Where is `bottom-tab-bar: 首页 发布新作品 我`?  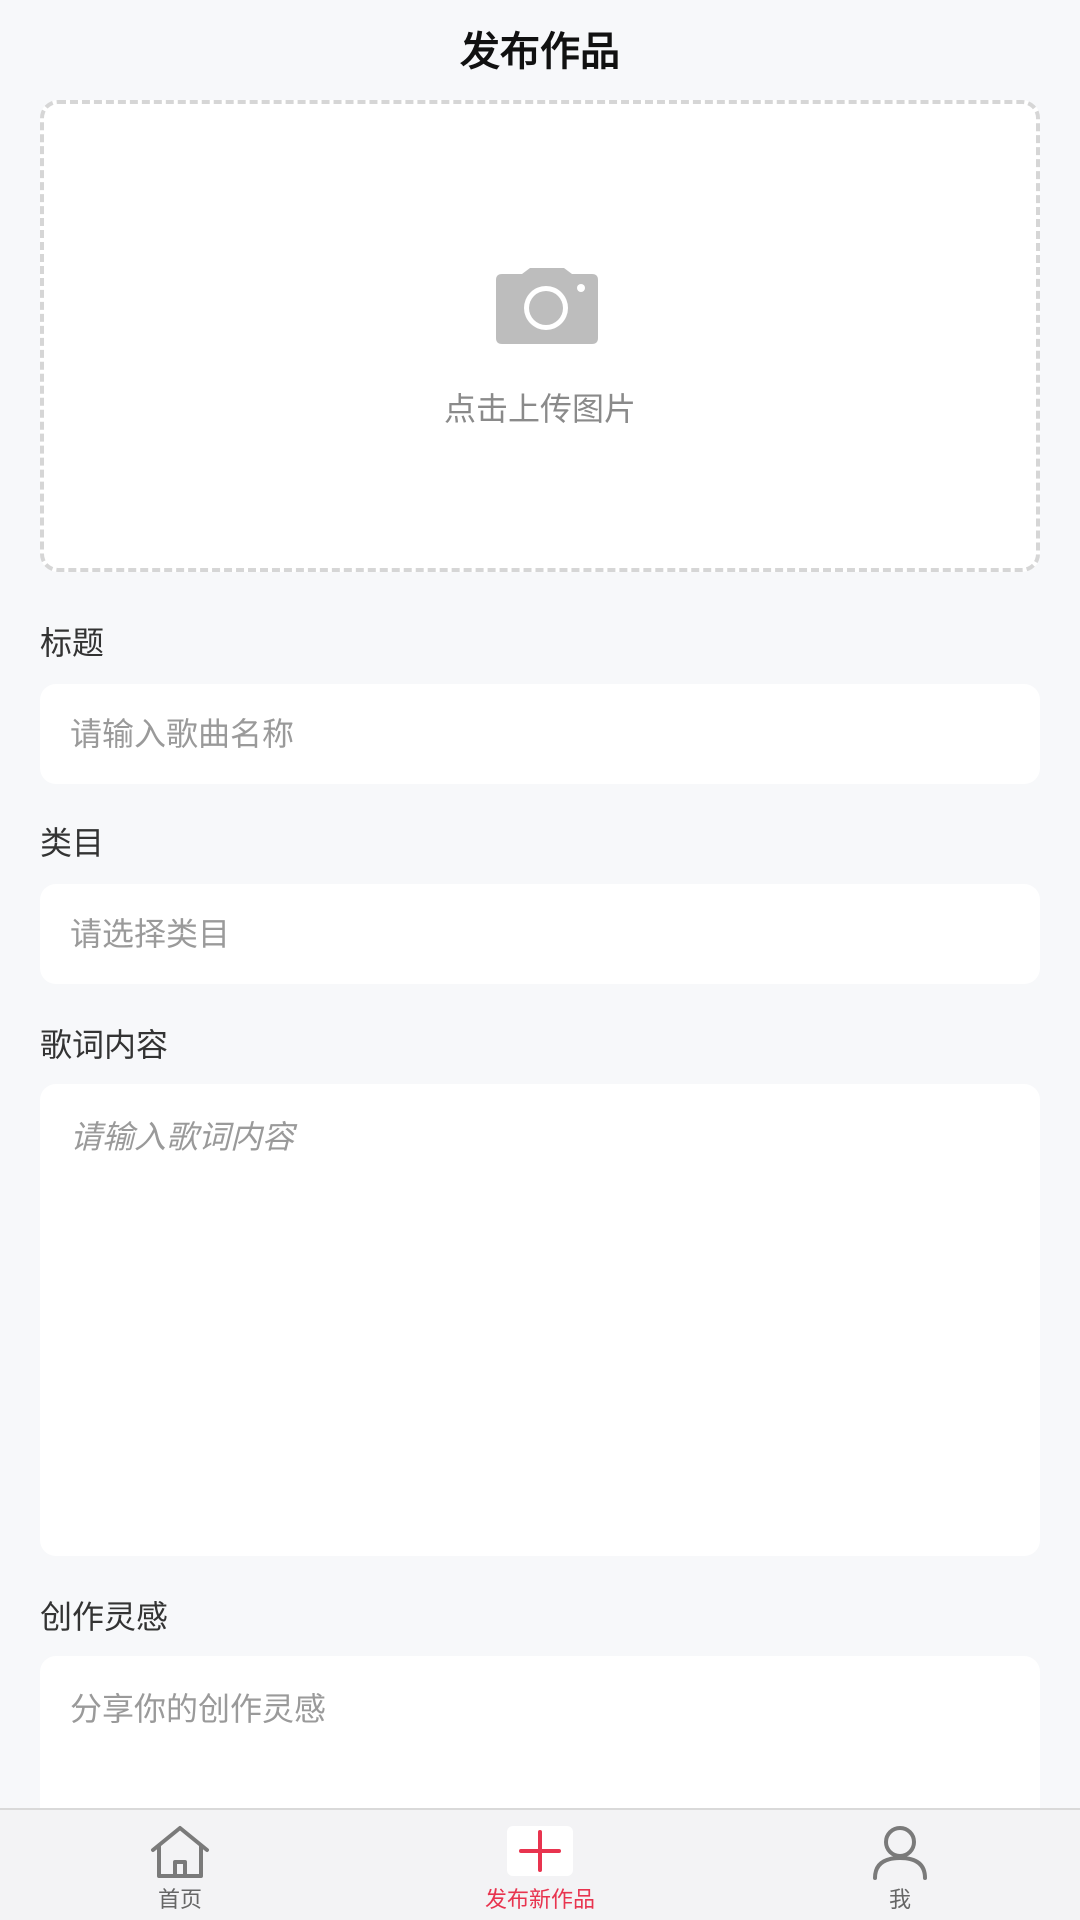
bottom-tab-bar: 首页 发布新作品 我 is located at coordinates (540, 1864).